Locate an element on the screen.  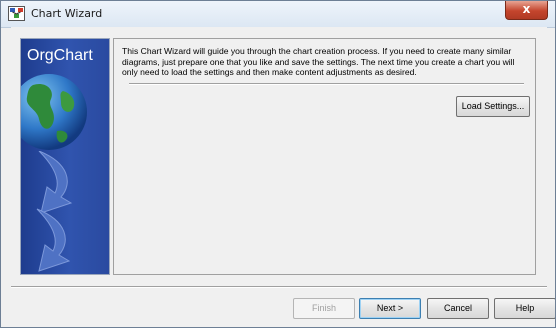
wizard-side-panel: OrgChart is located at coordinates (65, 156).